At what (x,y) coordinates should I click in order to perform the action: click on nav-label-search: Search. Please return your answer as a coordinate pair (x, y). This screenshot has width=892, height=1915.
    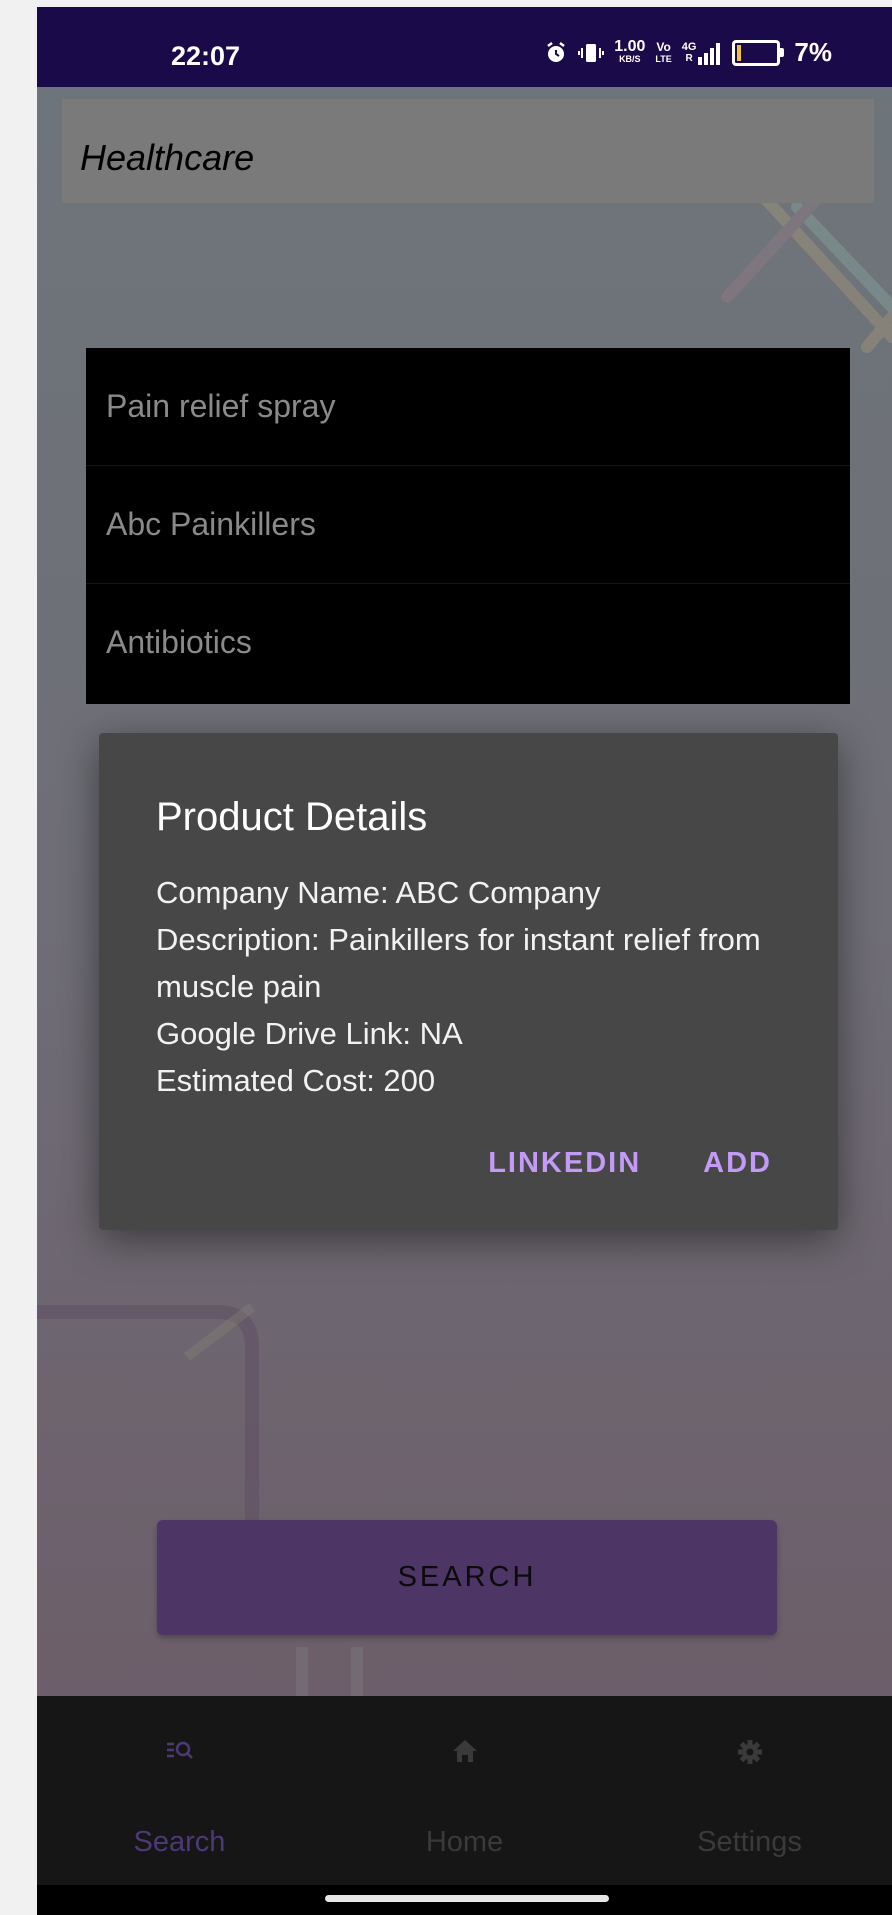
    Looking at the image, I should click on (179, 1842).